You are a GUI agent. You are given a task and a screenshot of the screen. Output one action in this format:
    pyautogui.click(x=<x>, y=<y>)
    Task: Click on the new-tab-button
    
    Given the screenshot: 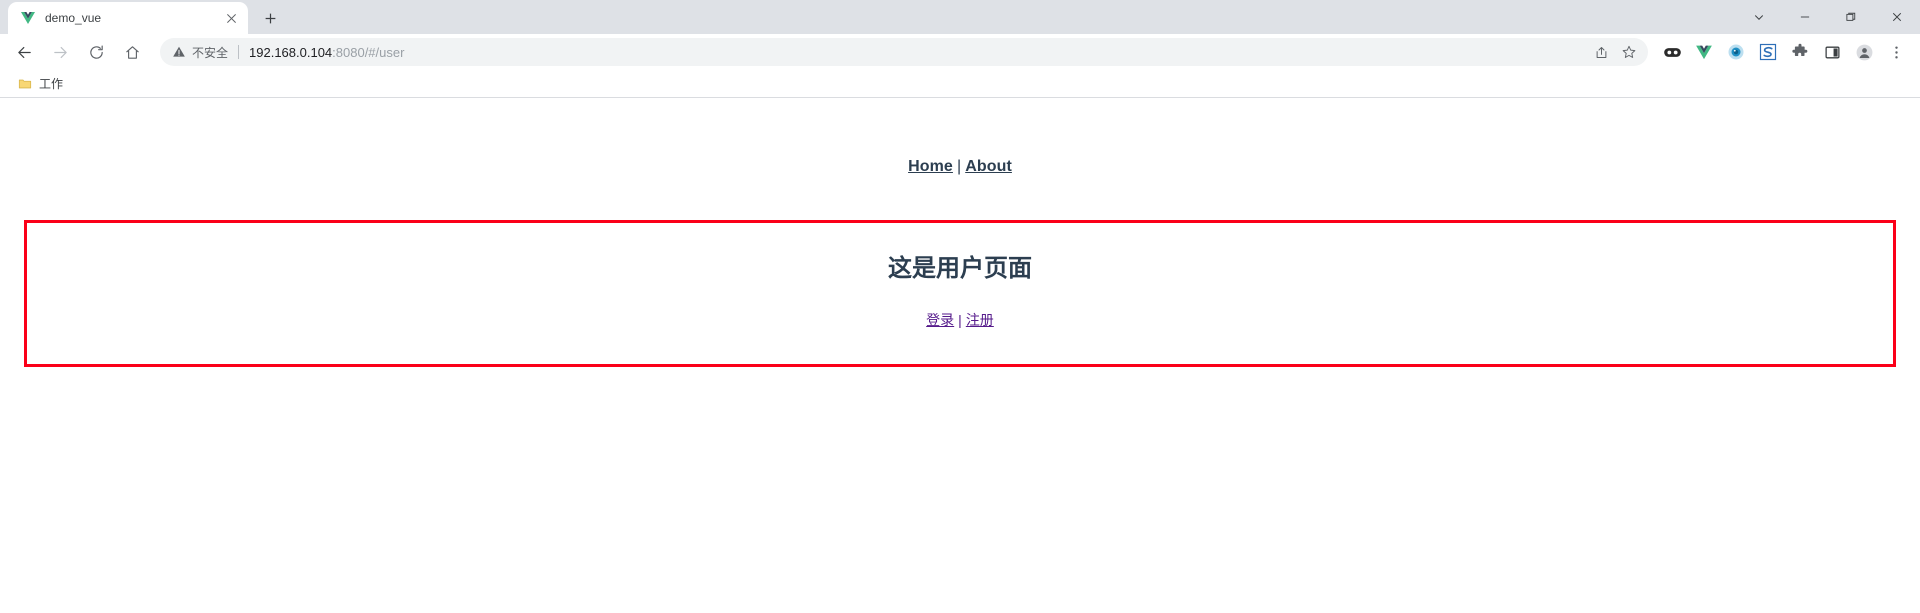 What is the action you would take?
    pyautogui.click(x=270, y=18)
    